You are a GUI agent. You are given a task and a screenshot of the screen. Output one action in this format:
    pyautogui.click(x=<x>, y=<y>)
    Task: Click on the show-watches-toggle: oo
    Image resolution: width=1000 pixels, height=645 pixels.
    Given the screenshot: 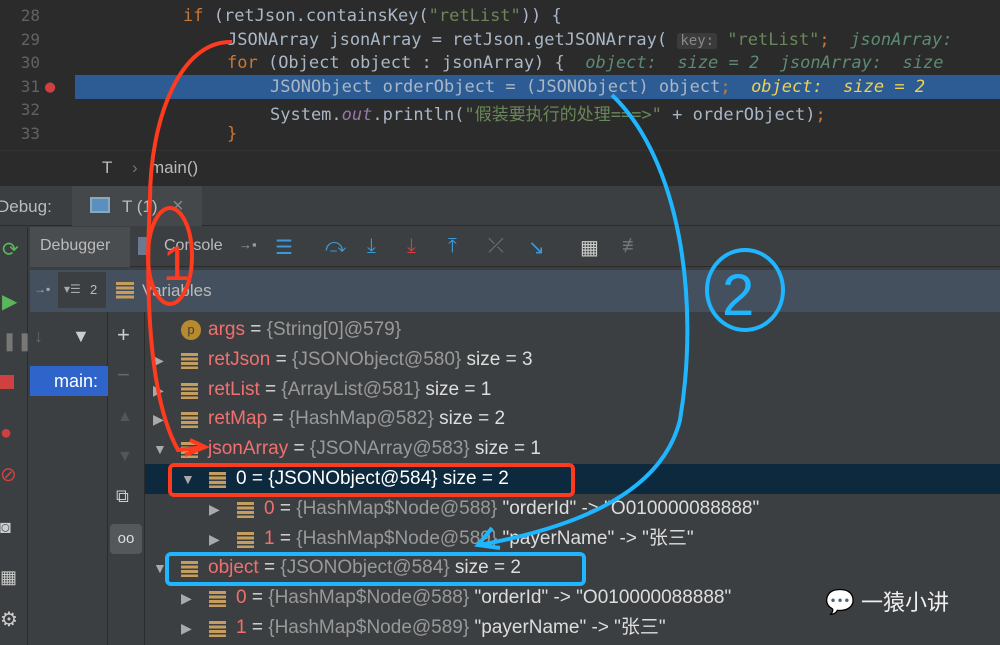 What is the action you would take?
    pyautogui.click(x=126, y=539)
    